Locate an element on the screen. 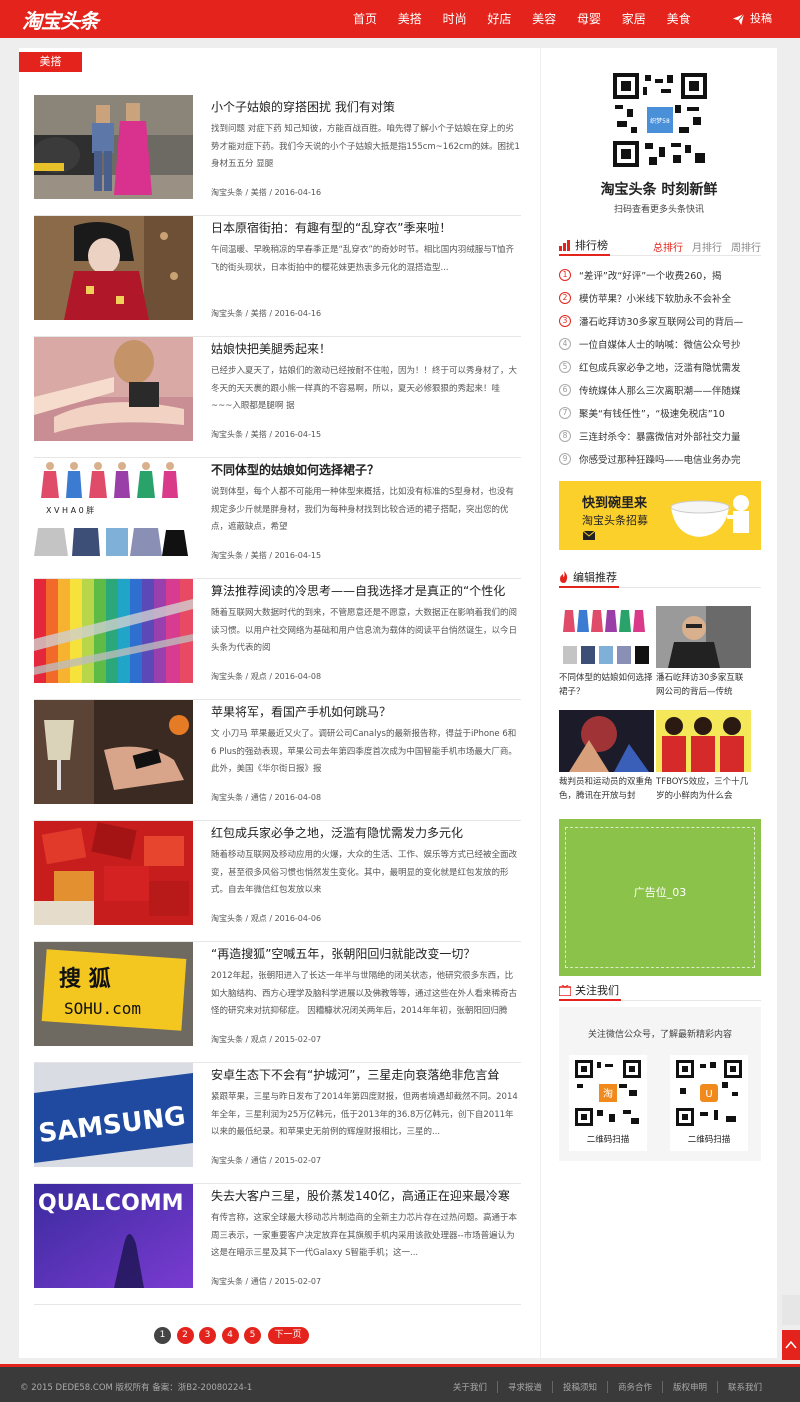  article-title: 安卓生态下不会有“护城河”，三星走向衰落绝非危言耸 is located at coordinates (366, 1075).